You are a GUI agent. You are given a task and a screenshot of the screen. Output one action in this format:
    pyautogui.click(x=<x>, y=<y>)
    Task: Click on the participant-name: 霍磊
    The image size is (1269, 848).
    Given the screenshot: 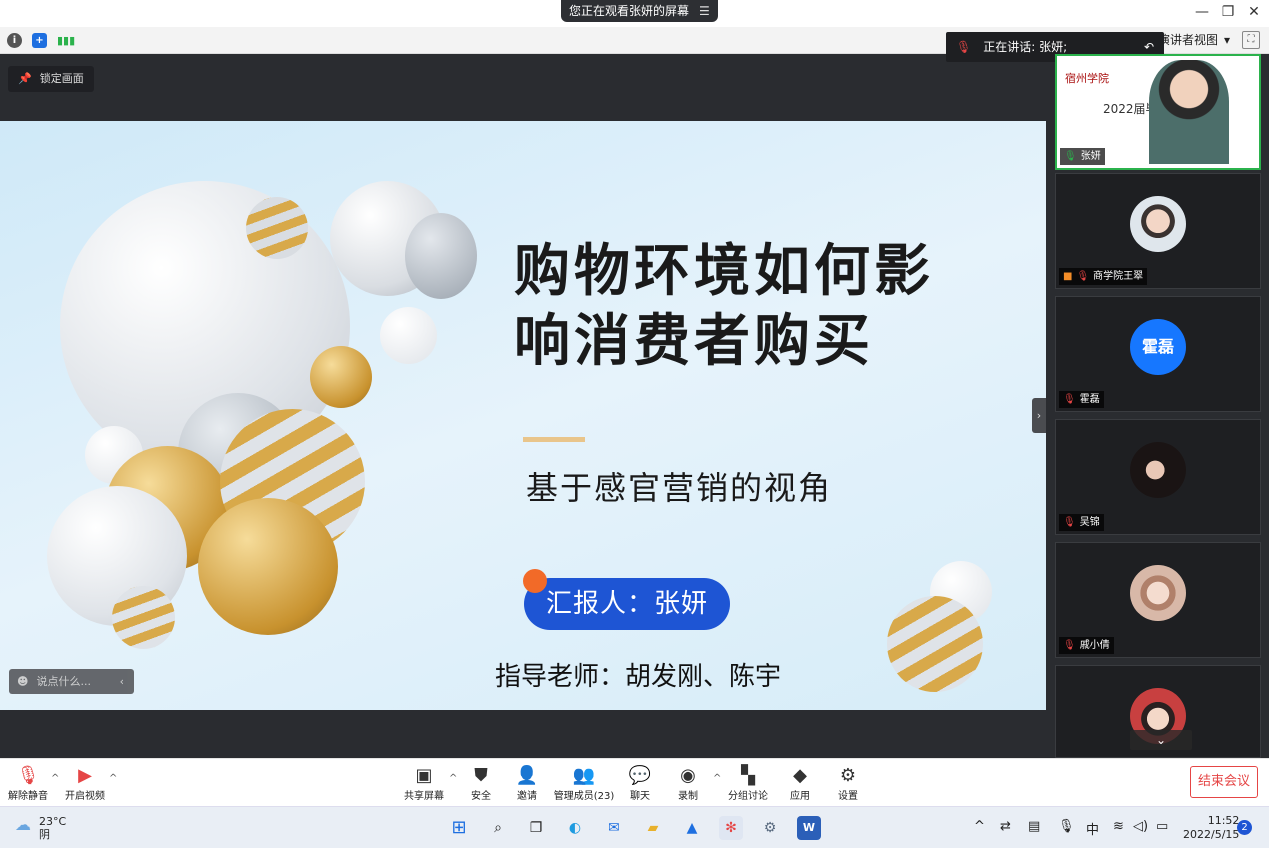 What is the action you would take?
    pyautogui.click(x=1089, y=399)
    